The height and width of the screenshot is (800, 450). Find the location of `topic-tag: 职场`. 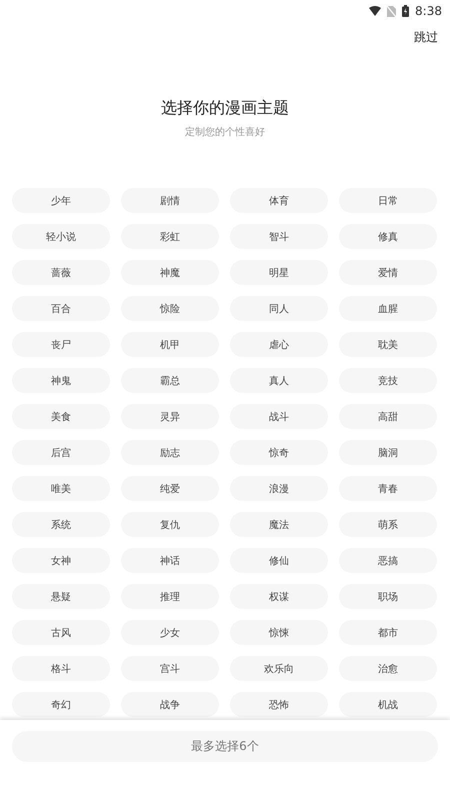

topic-tag: 职场 is located at coordinates (388, 596).